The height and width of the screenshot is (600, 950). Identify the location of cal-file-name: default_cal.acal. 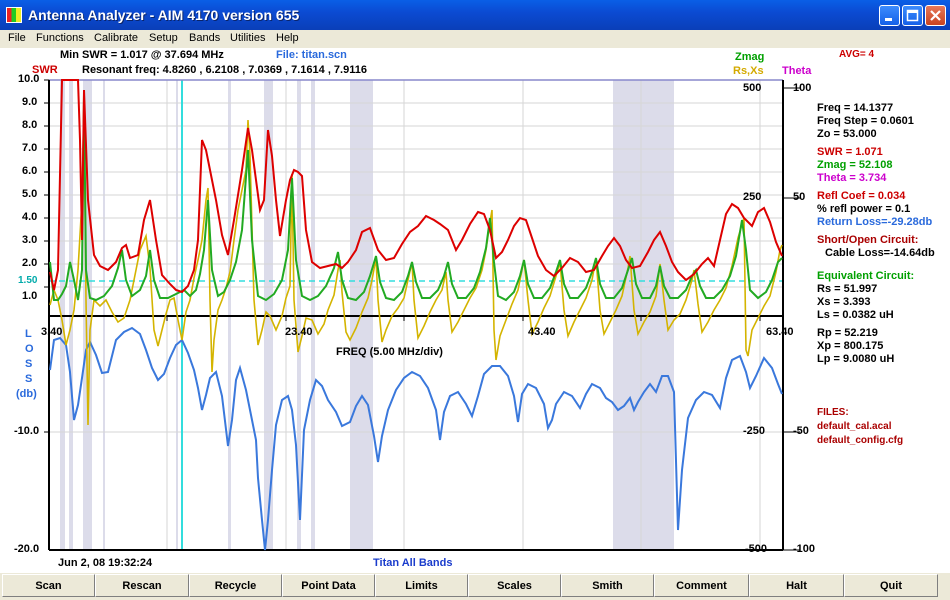
(854, 426).